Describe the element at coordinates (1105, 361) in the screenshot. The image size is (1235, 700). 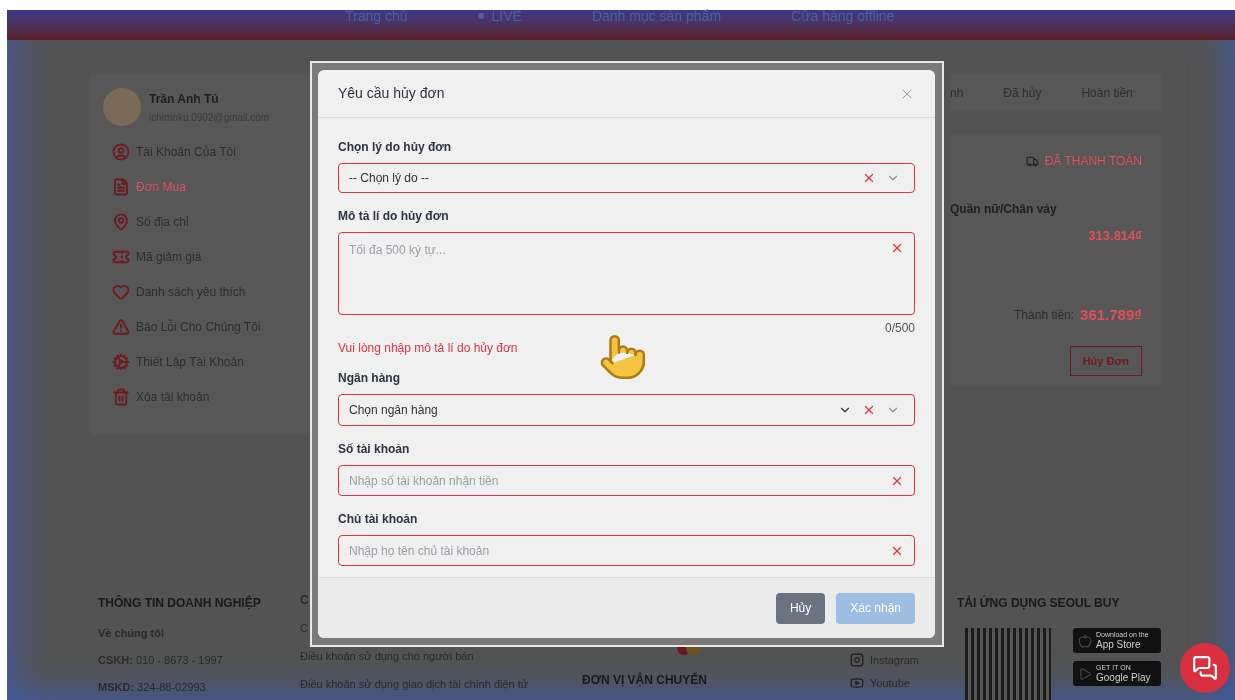
I see `cancel-order-button: Hủy Đơn` at that location.